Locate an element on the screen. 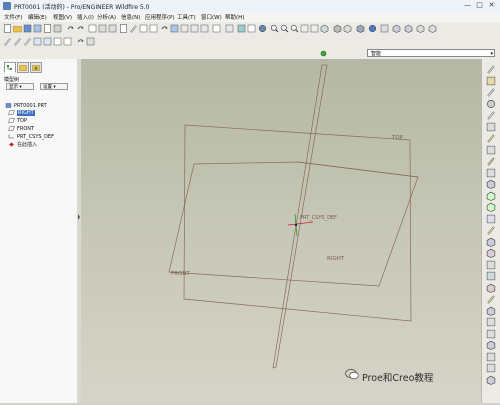 The height and width of the screenshot is (405, 500). tree-item: FRONT is located at coordinates (21, 129).